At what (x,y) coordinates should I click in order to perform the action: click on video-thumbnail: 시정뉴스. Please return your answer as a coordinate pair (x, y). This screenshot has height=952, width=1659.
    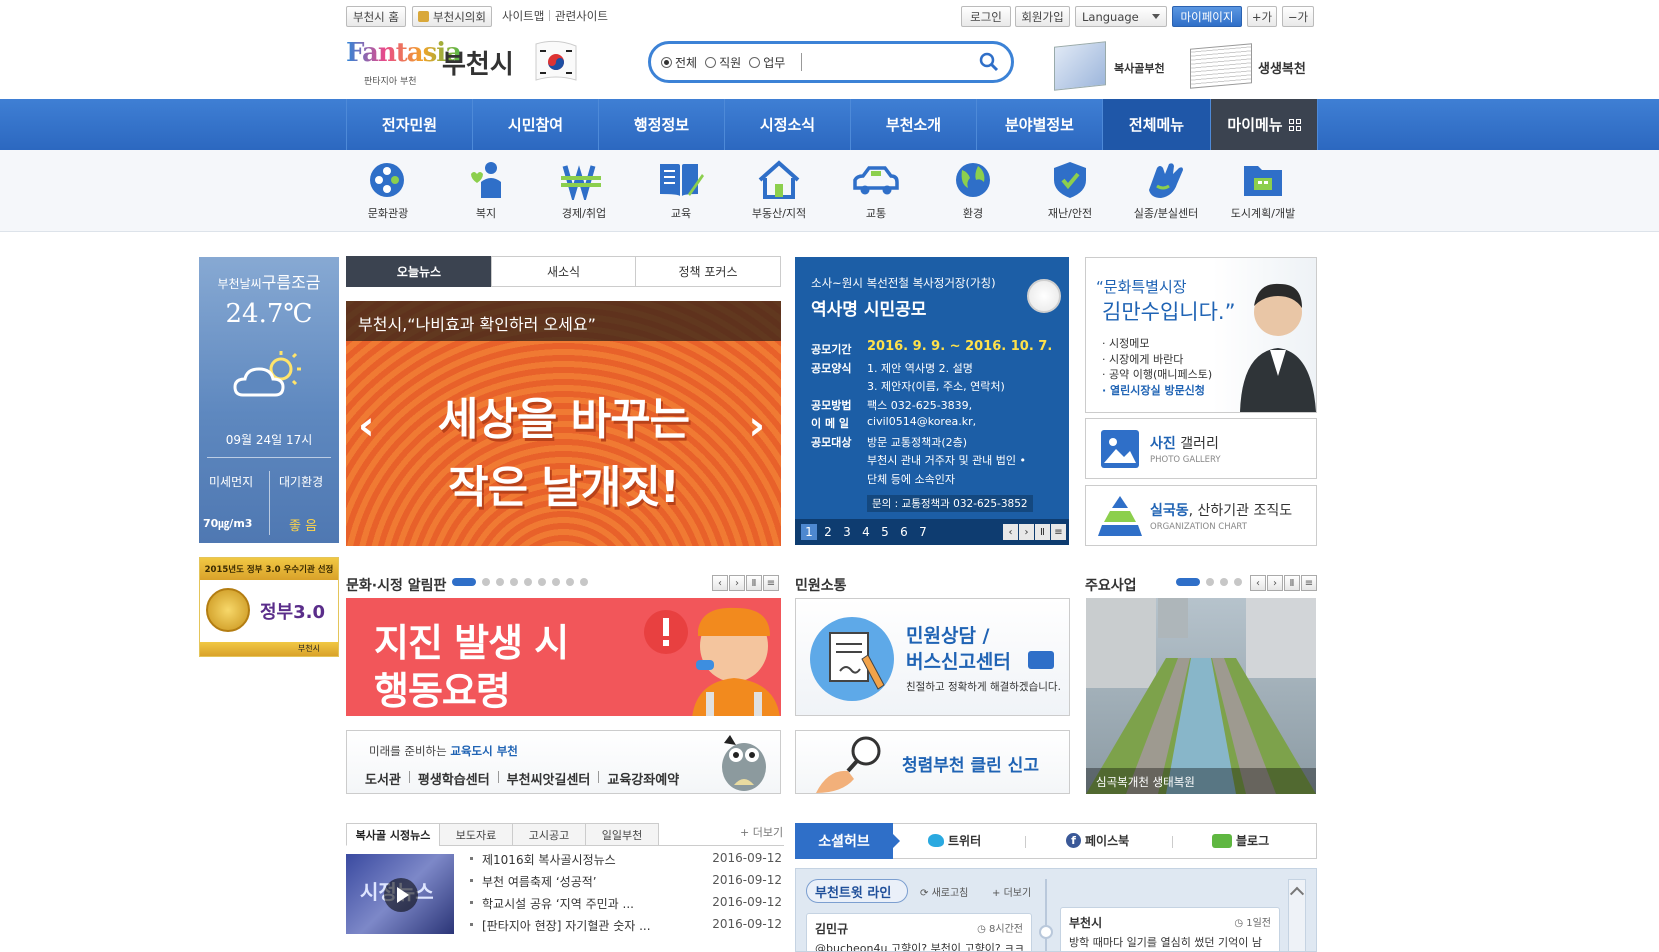
    Looking at the image, I should click on (400, 894).